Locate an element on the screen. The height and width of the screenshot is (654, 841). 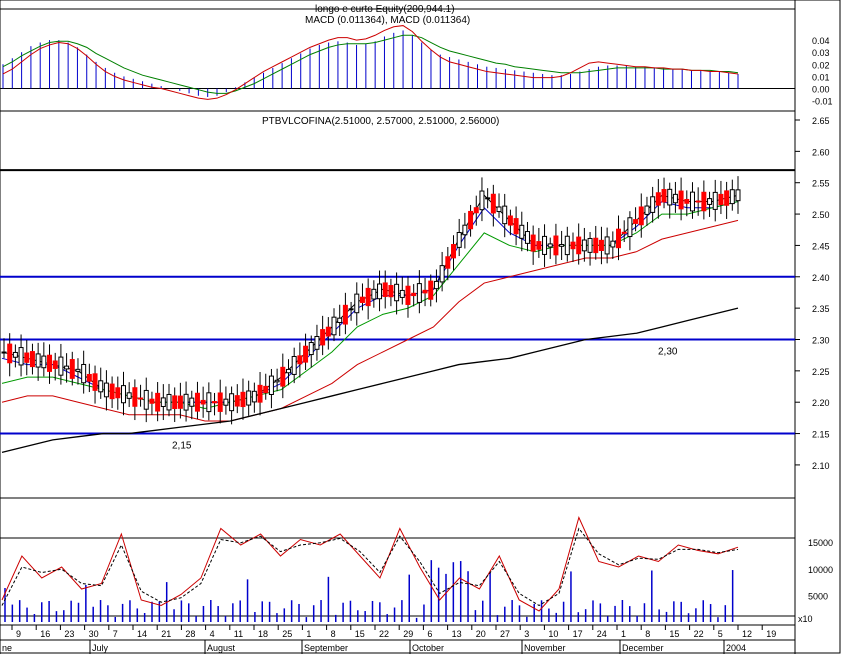
x-tick-label: 19 is located at coordinates (771, 634).